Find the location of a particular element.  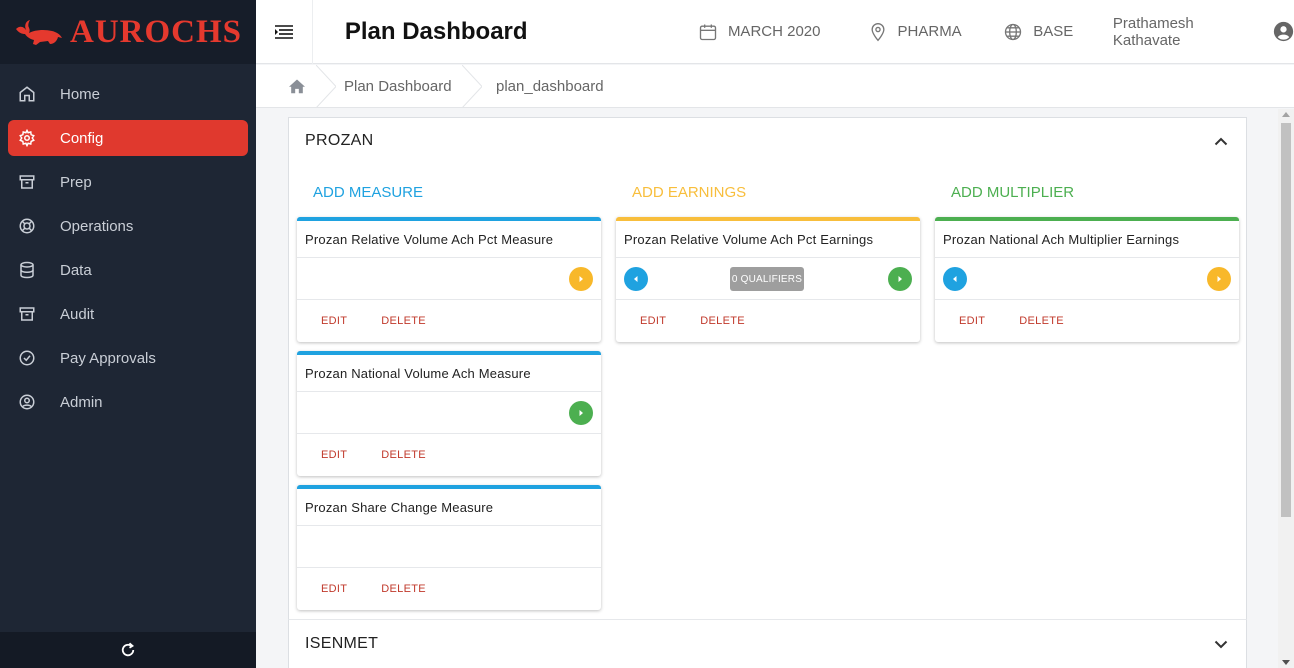

scroll-thumb is located at coordinates (1286, 320).